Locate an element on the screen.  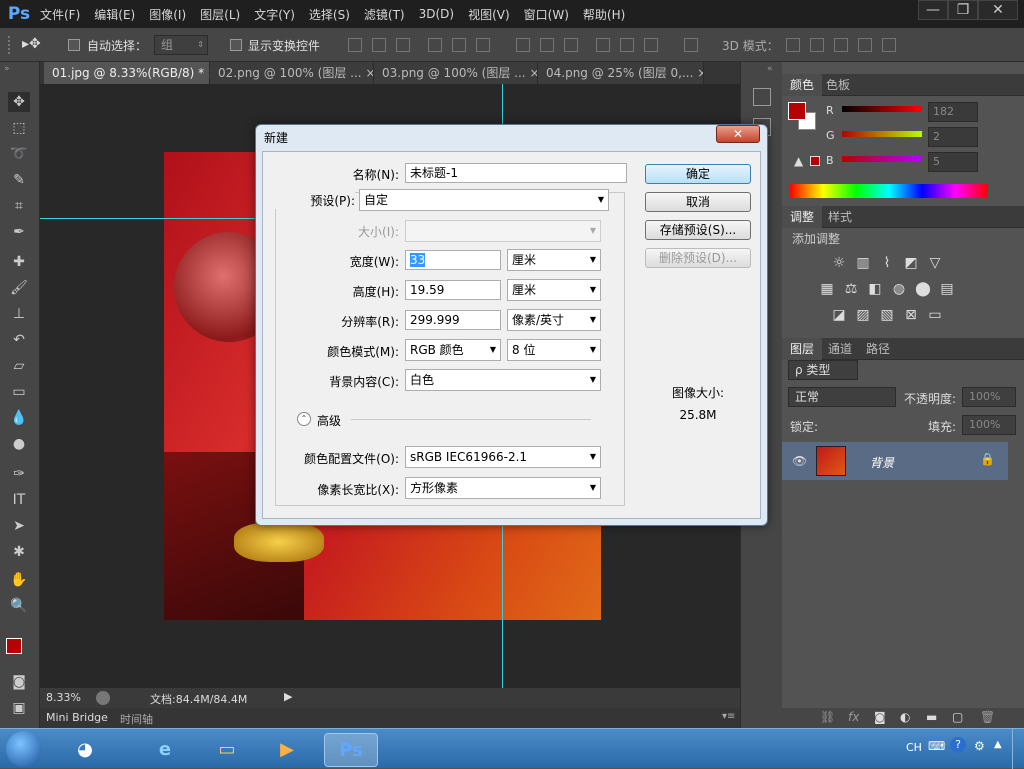
type-tool-icon: IT is located at coordinates (19, 500).